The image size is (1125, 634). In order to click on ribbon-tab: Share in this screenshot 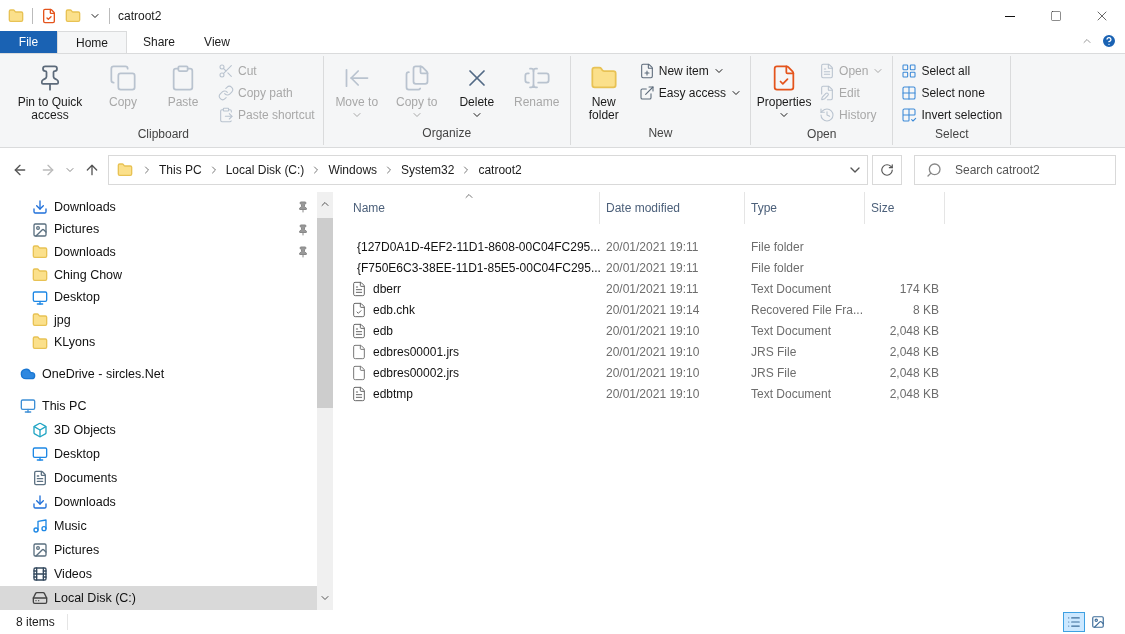, I will do `click(157, 42)`.